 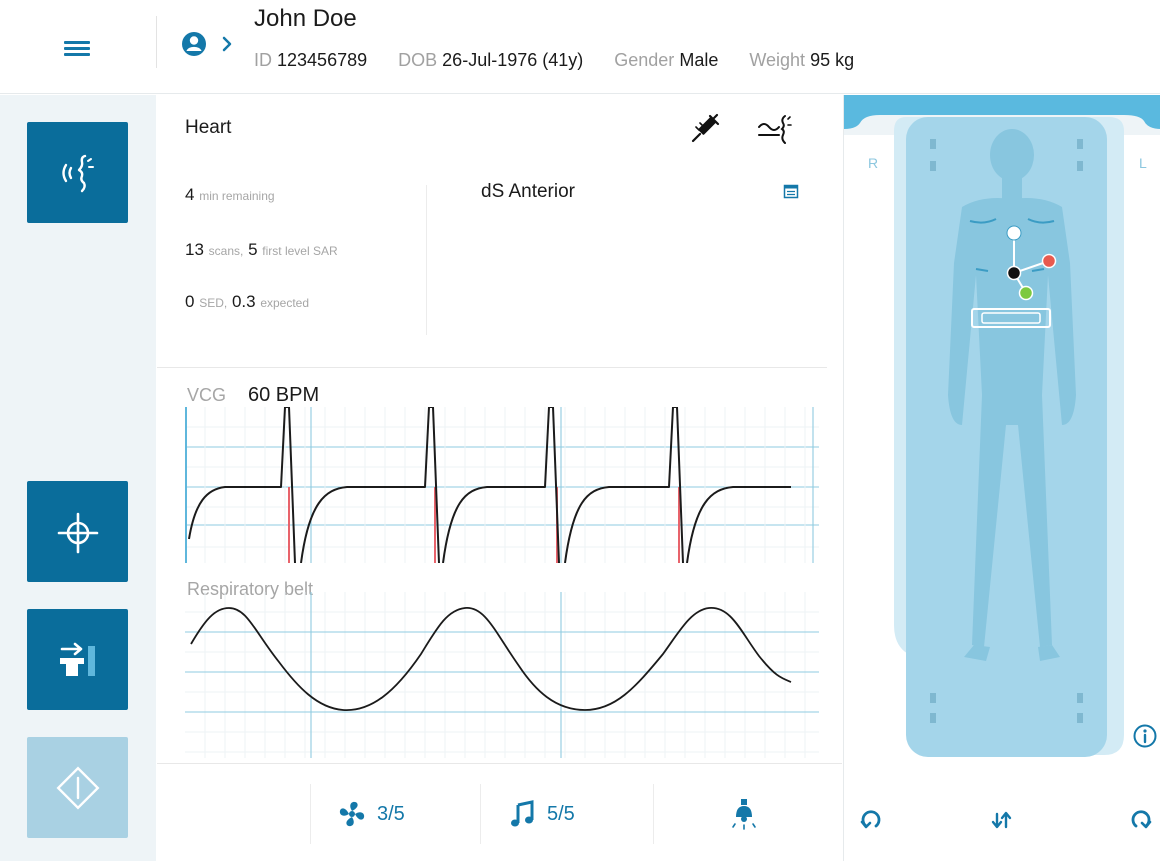 I want to click on left-side-label: L, so click(x=1143, y=163).